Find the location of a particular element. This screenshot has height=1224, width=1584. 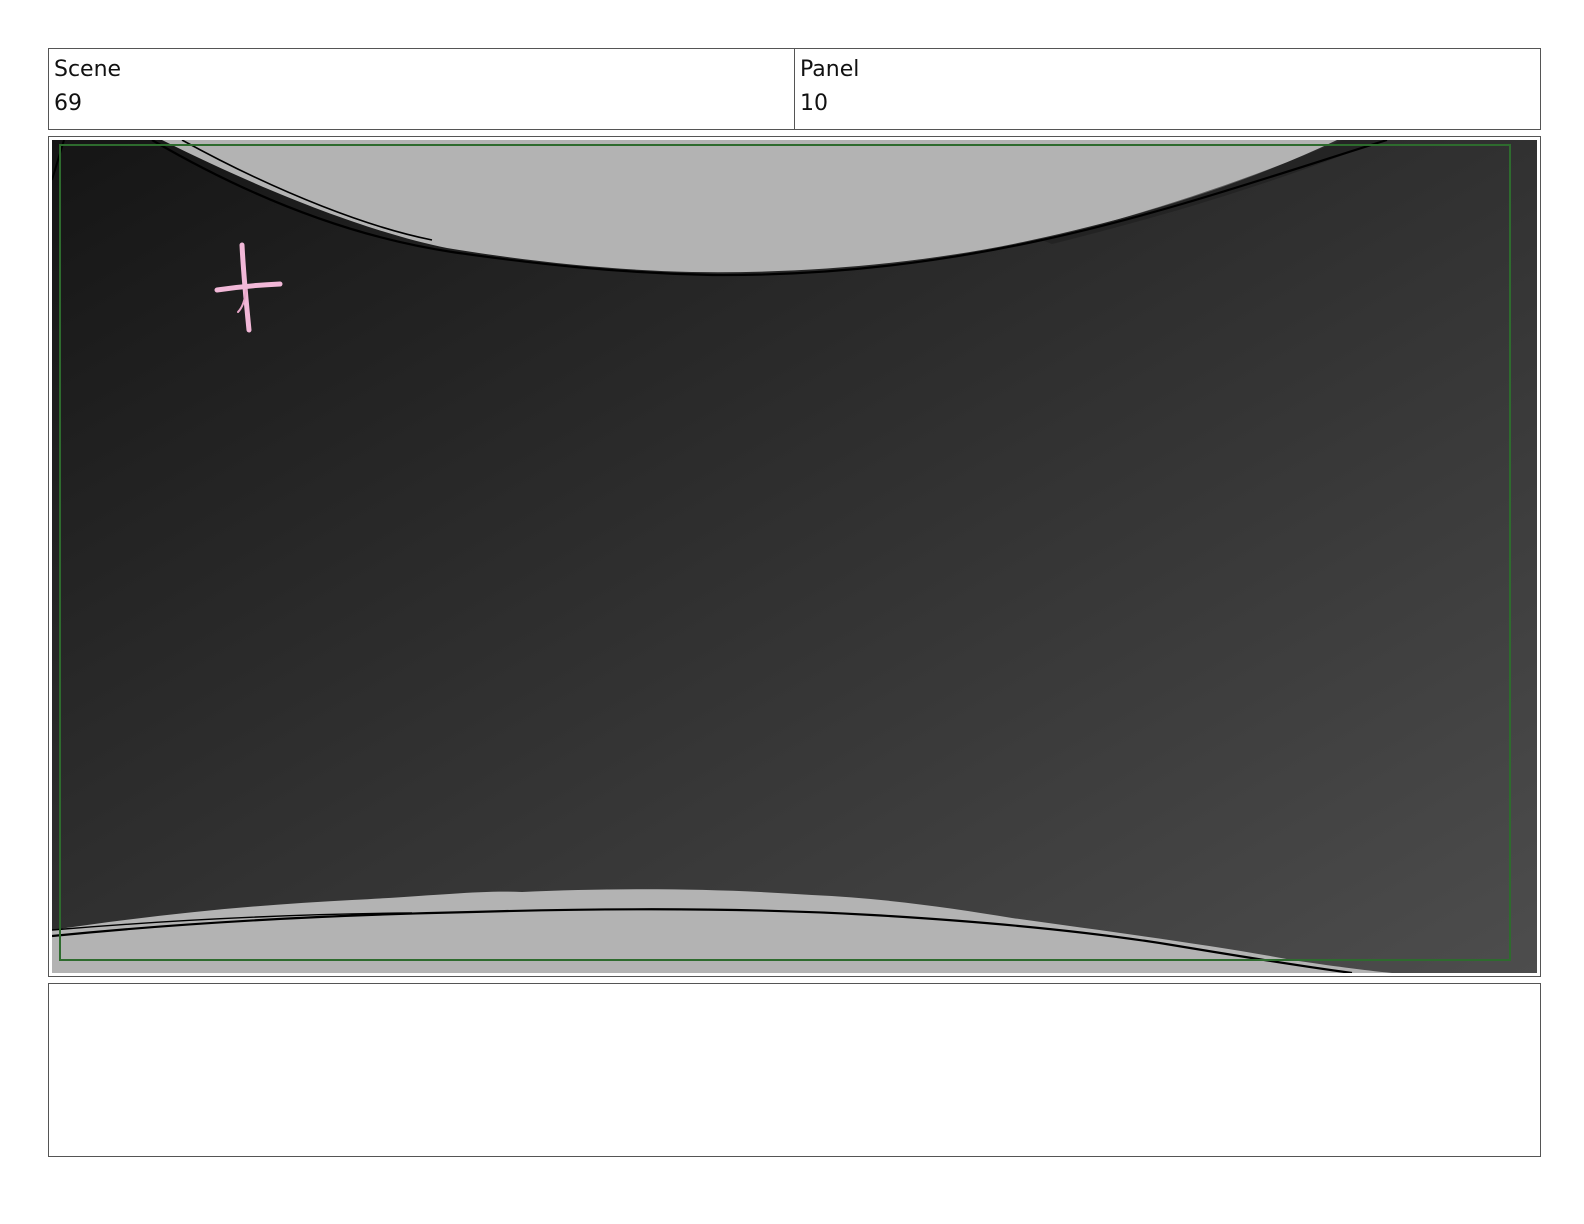

scene-cell: Scene 69 is located at coordinates (421, 89).